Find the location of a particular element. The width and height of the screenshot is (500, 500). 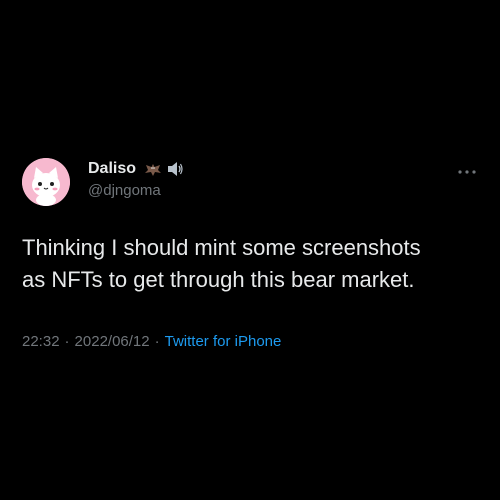

source-link: Twitter for iPhone is located at coordinates (223, 341).